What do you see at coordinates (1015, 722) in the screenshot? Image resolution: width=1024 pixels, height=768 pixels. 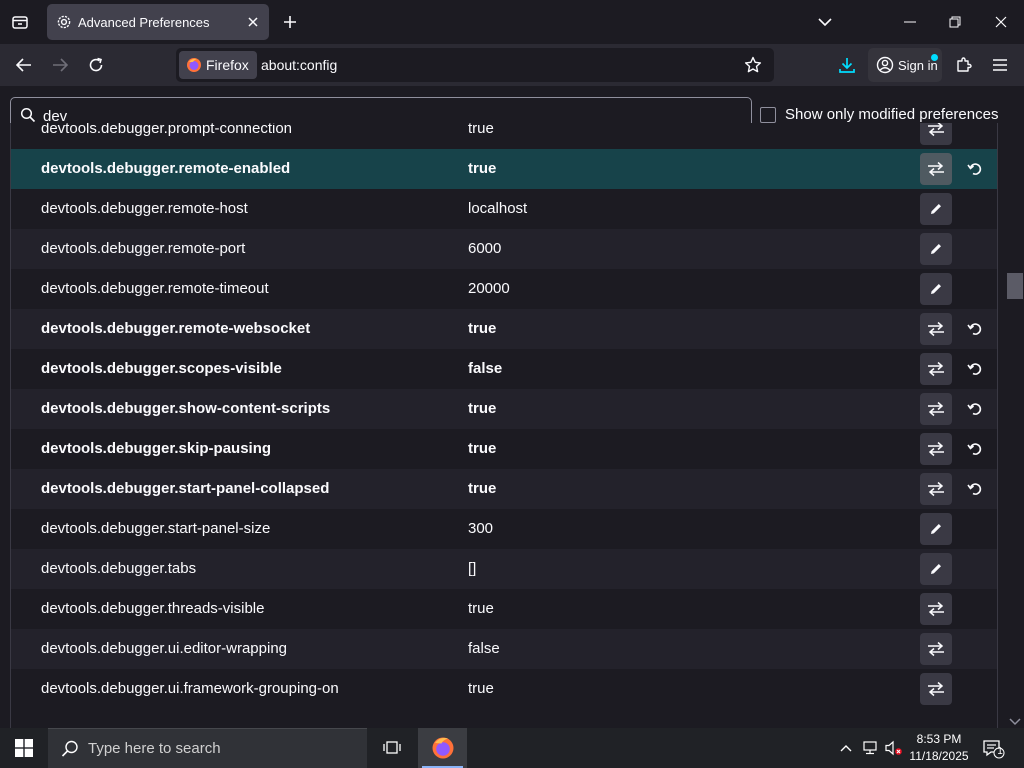 I see `scroll-down-arrow` at bounding box center [1015, 722].